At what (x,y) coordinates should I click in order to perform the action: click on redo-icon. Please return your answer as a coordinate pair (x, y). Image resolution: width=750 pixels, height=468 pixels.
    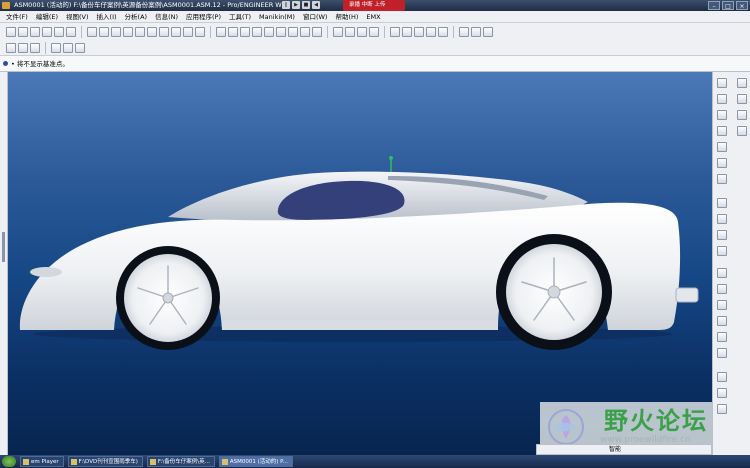
    Looking at the image, I should click on (104, 31).